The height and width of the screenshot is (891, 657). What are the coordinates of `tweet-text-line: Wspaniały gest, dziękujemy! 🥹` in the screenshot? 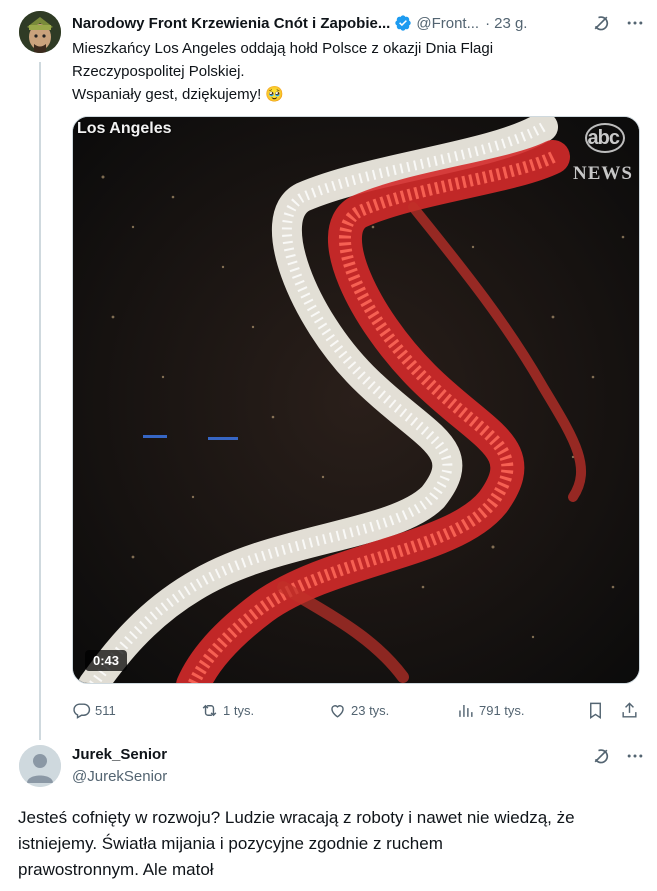 It's located at (178, 94).